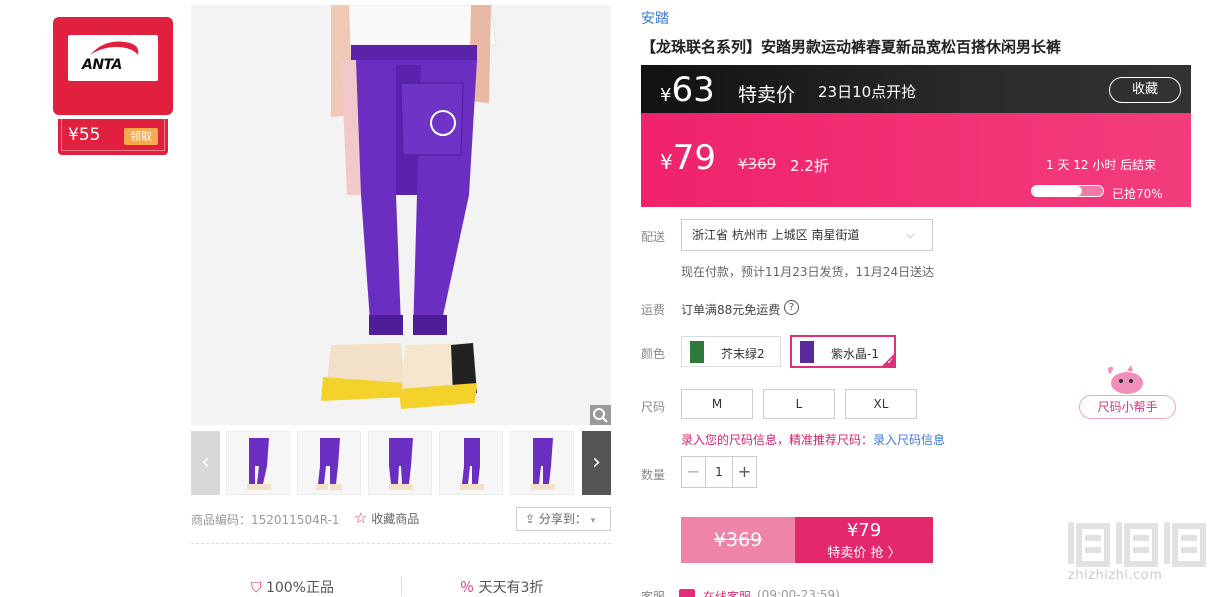  What do you see at coordinates (799, 404) in the screenshot?
I see `size-option-l: L` at bounding box center [799, 404].